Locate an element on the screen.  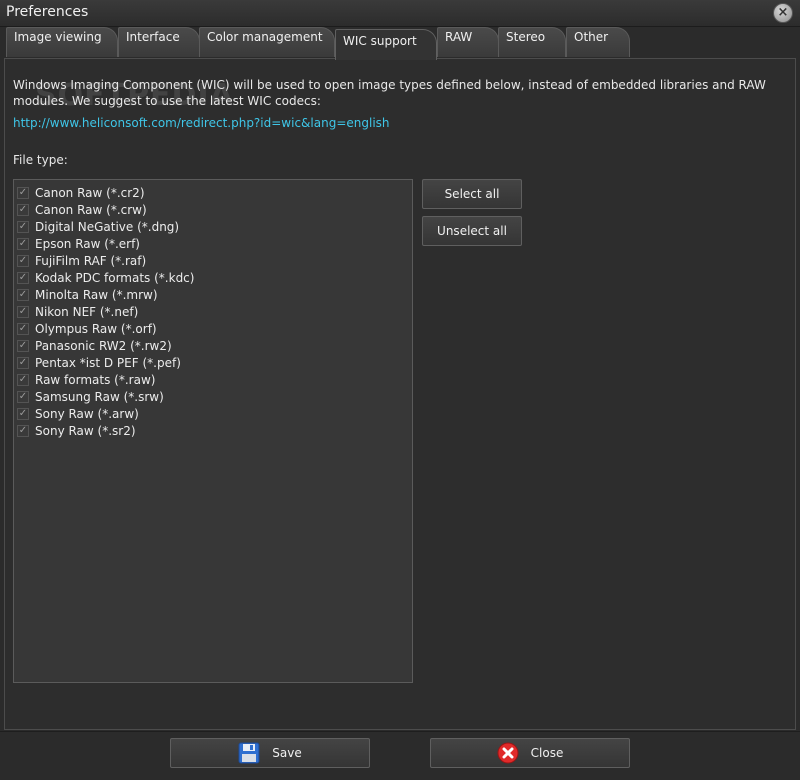
file-type-label: File type: is located at coordinates (40, 160).